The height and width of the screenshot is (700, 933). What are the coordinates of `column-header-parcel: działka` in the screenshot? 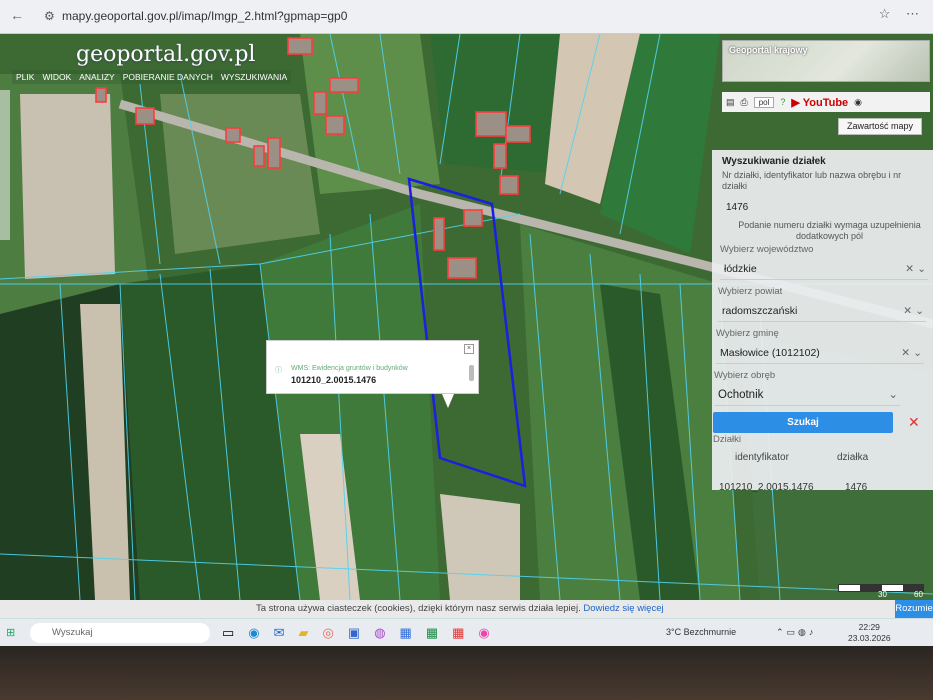 It's located at (852, 457).